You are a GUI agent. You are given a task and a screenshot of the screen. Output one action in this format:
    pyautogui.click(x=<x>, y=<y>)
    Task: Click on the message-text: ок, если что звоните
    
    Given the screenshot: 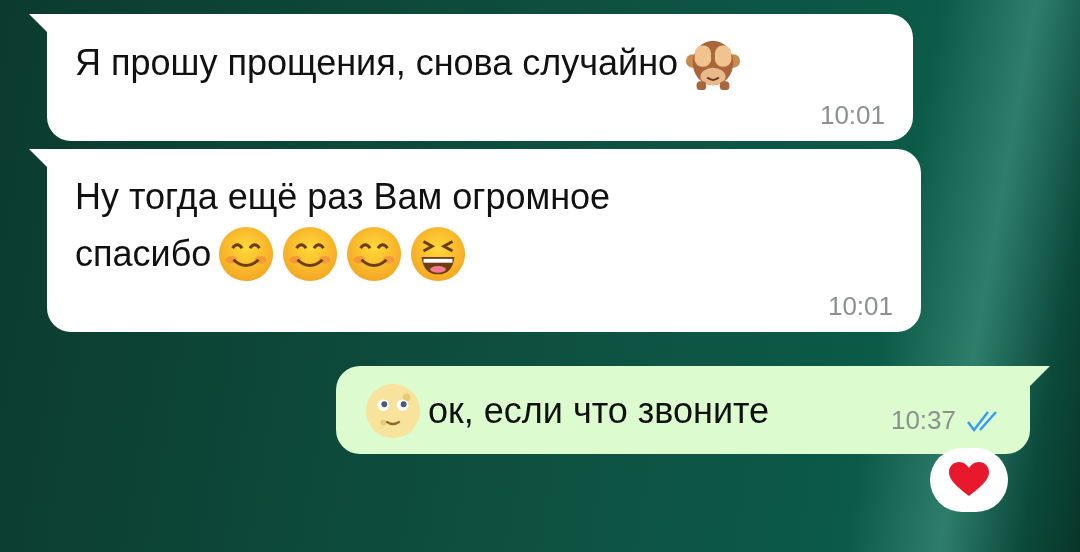 What is the action you would take?
    pyautogui.click(x=599, y=411)
    